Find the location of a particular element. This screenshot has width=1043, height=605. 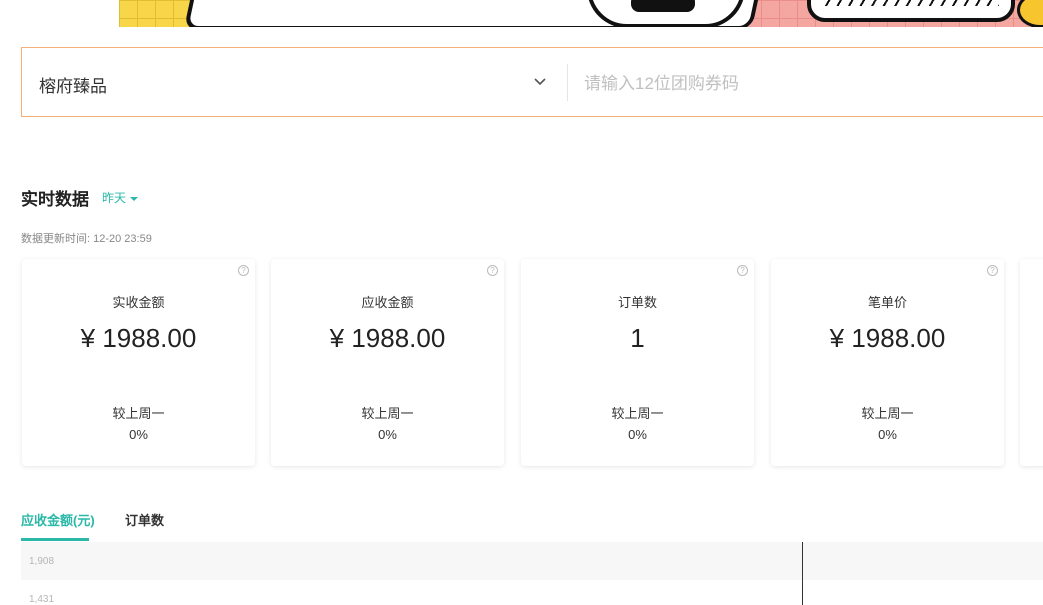

store-select: 榕府臻品 is located at coordinates (294, 82).